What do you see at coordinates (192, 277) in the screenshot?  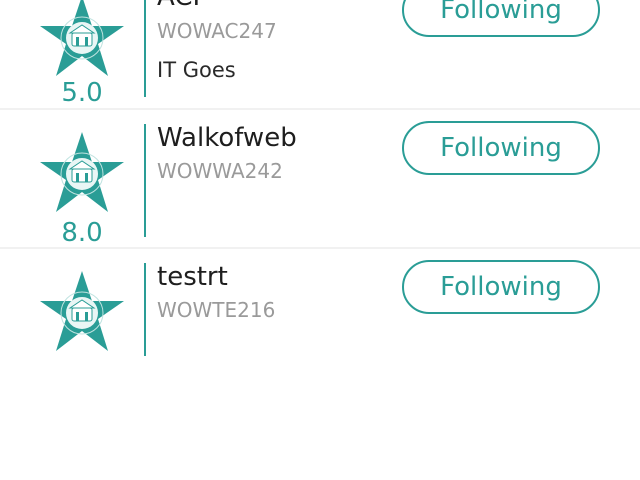 I see `item-name: testrt` at bounding box center [192, 277].